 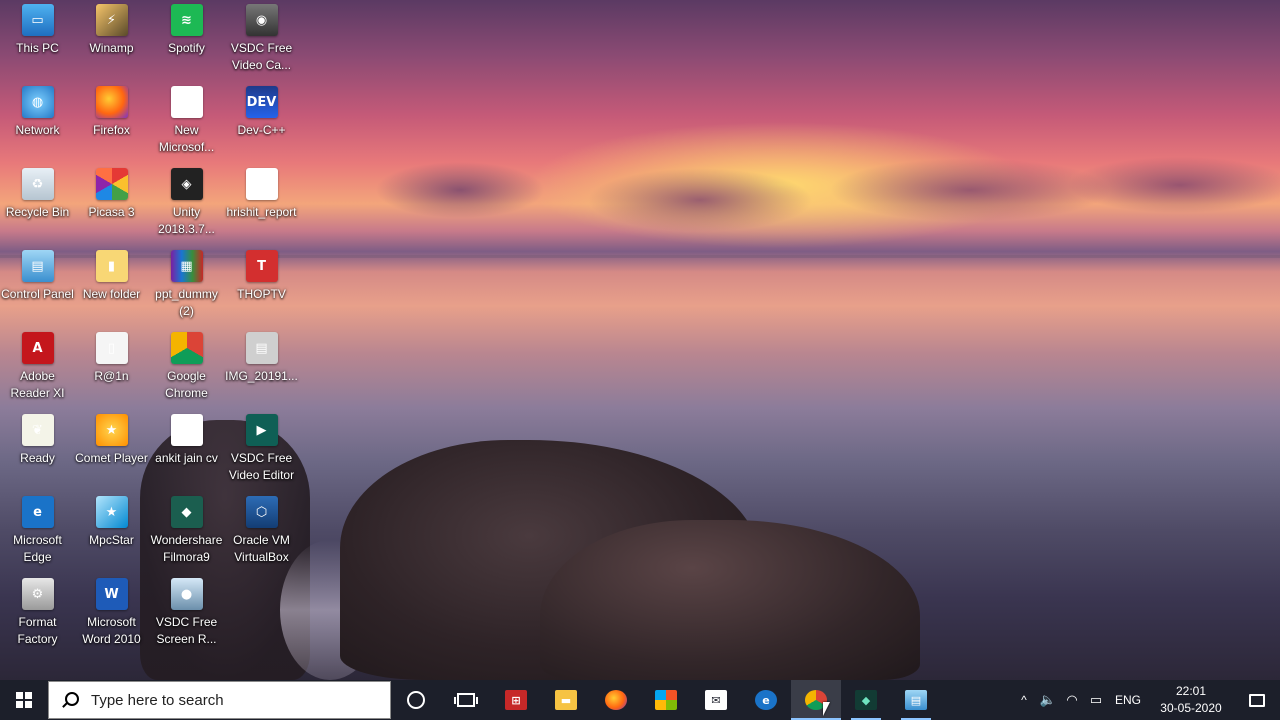 I want to click on desktop-icon-control-panel: ▤ Control Panel, so click(x=37, y=286).